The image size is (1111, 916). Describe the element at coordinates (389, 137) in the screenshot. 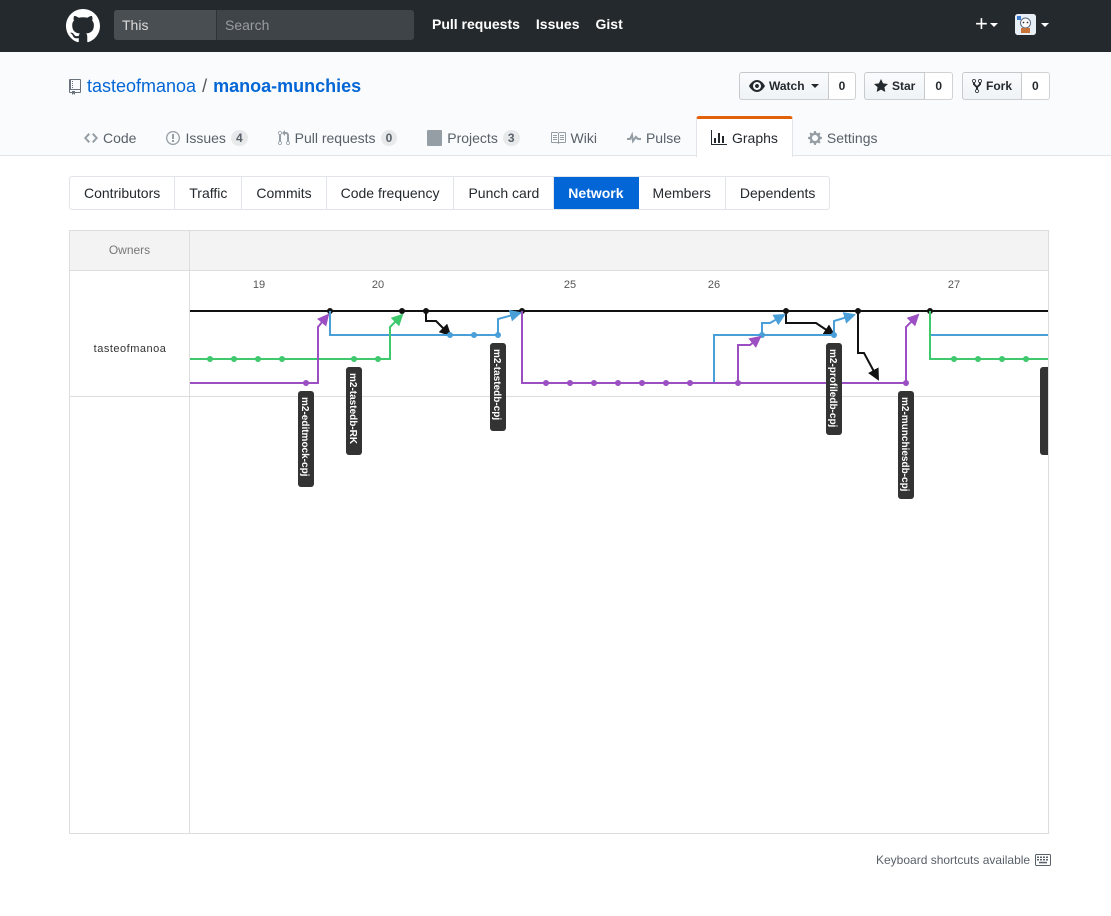

I see `pull-requests-count-badge: 0` at that location.